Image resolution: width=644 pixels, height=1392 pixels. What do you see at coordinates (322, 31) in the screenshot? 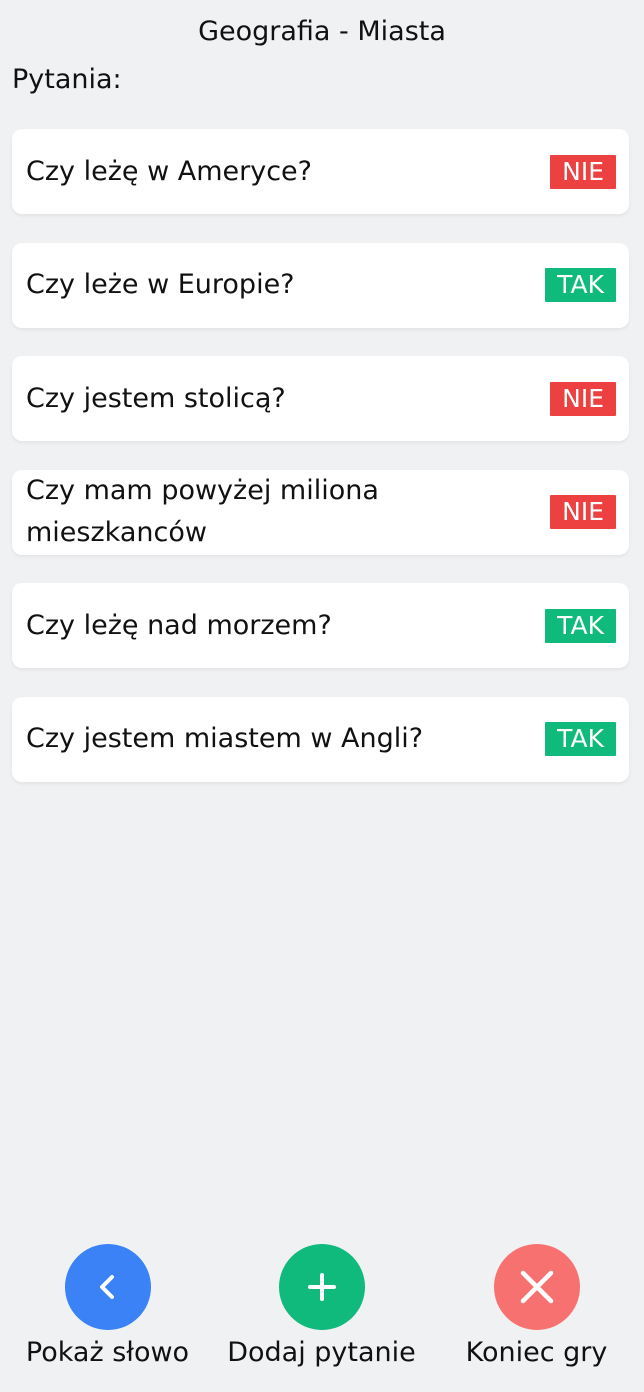
I see `page-title: Geografia - Miasta` at bounding box center [322, 31].